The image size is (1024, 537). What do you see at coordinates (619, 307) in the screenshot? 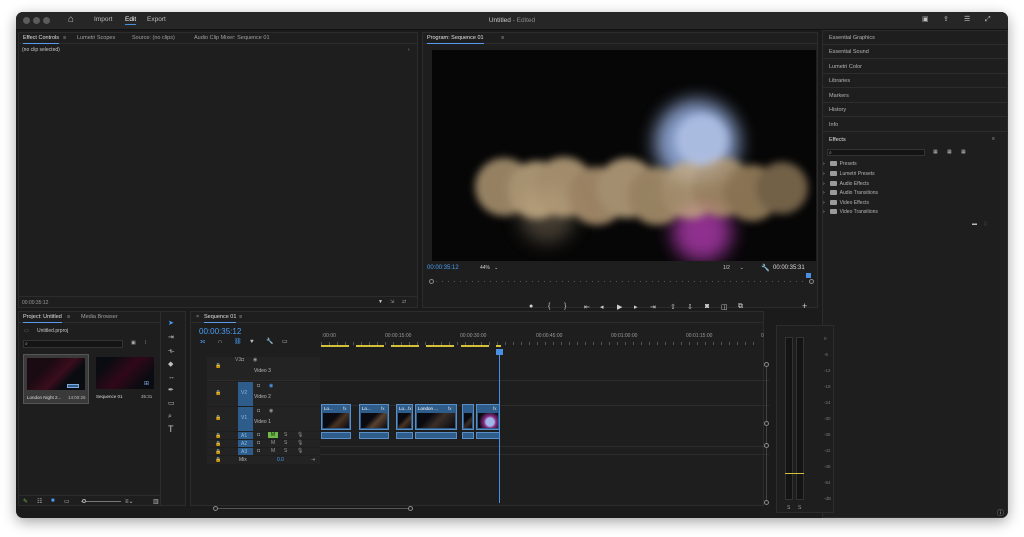
I see `play-button: ▶` at bounding box center [619, 307].